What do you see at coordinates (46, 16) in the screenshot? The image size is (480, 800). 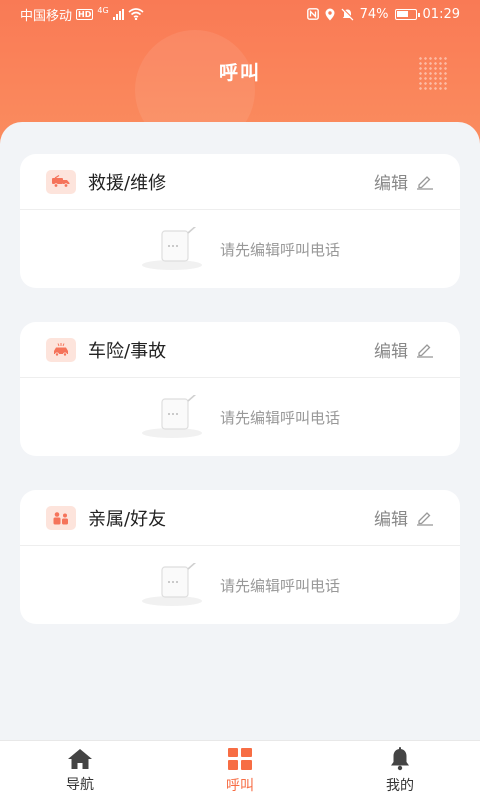 I see `carrier-name: 中国移动` at bounding box center [46, 16].